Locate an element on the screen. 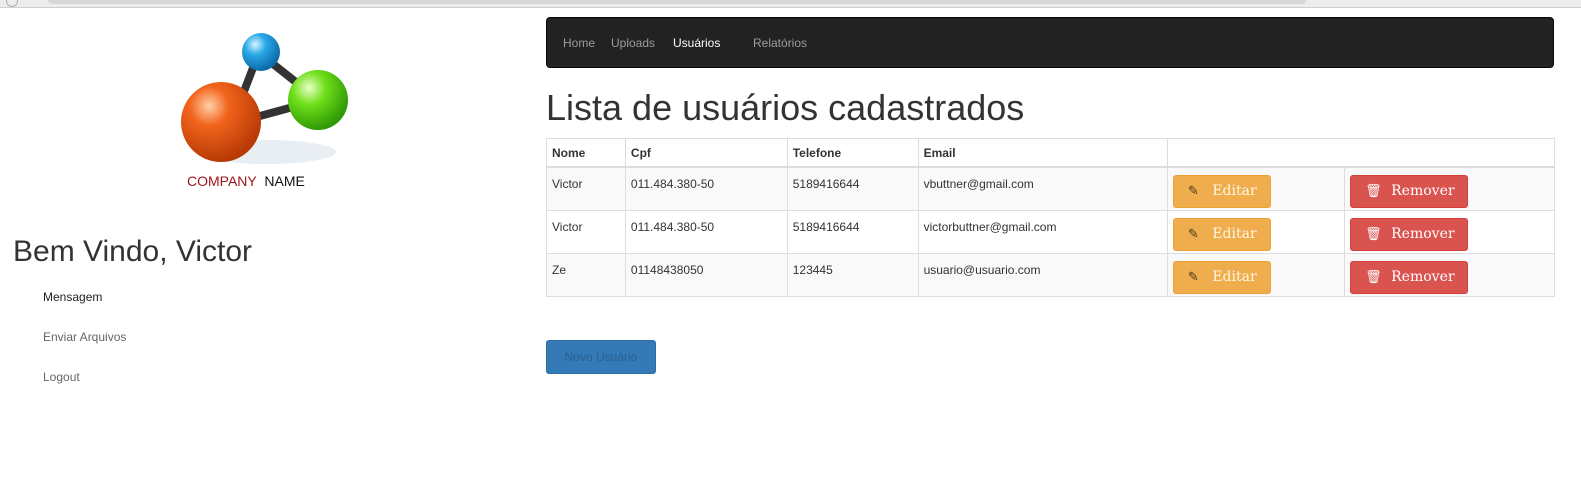 The width and height of the screenshot is (1581, 484). new-user-button: Novo Usuário is located at coordinates (601, 357).